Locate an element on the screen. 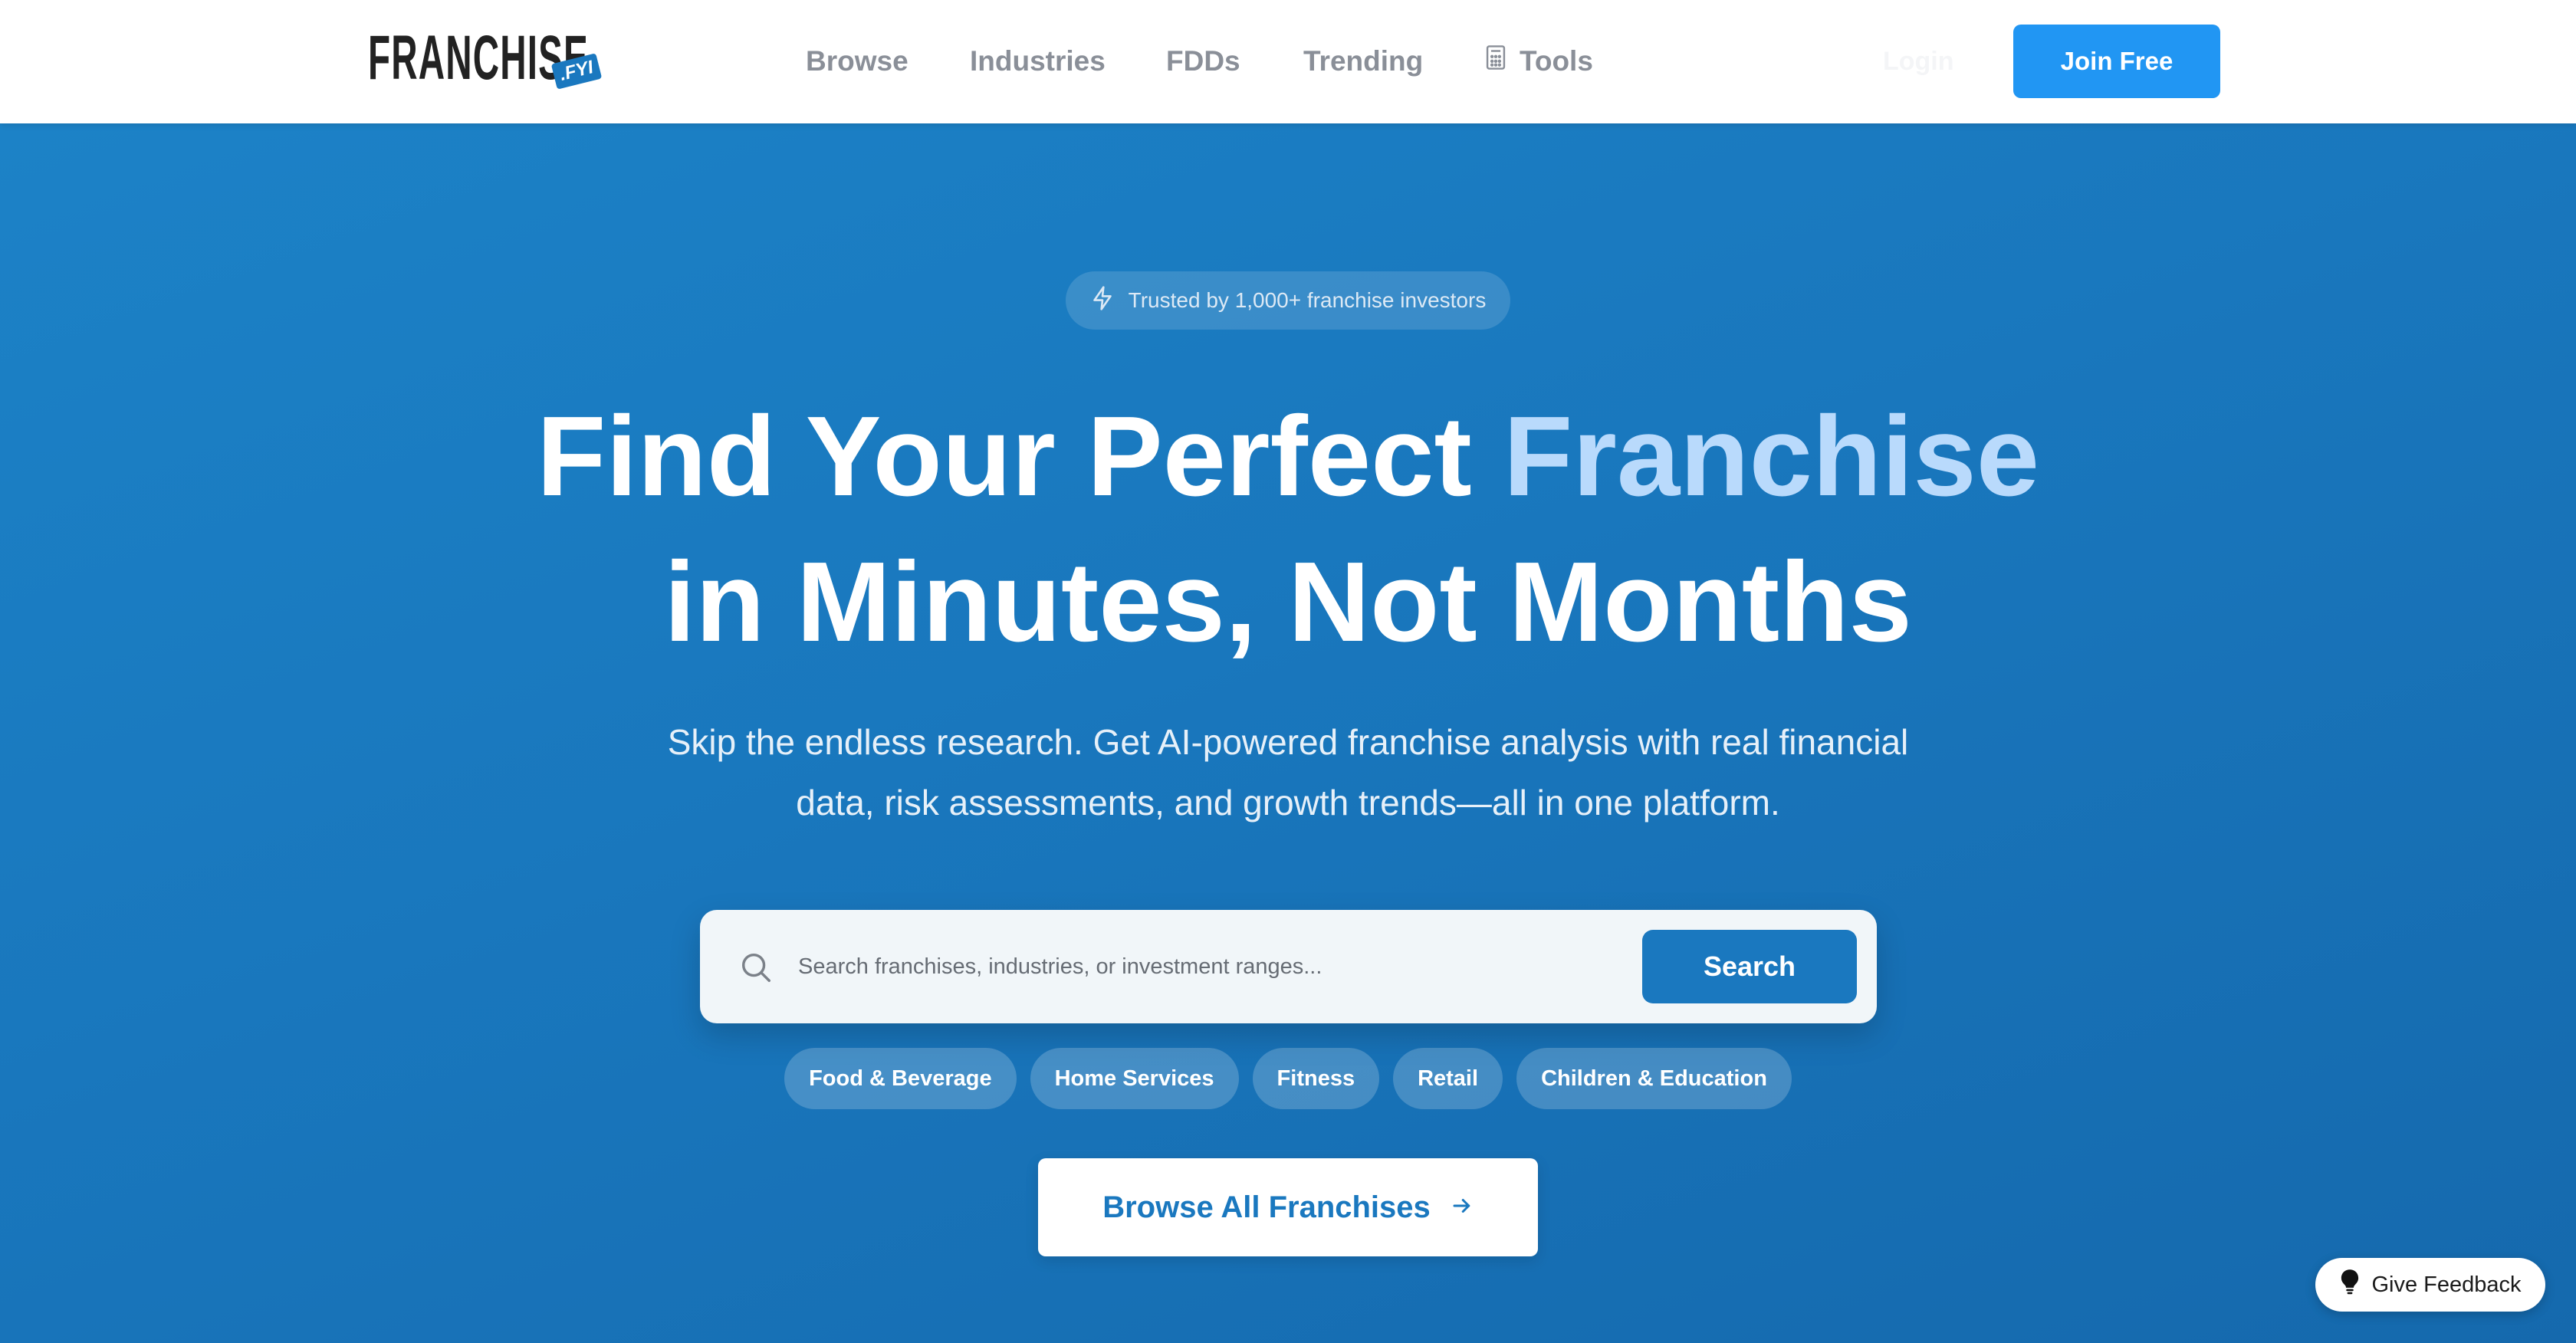 Image resolution: width=2576 pixels, height=1343 pixels. chip-children-education: Children & Education is located at coordinates (1654, 1078).